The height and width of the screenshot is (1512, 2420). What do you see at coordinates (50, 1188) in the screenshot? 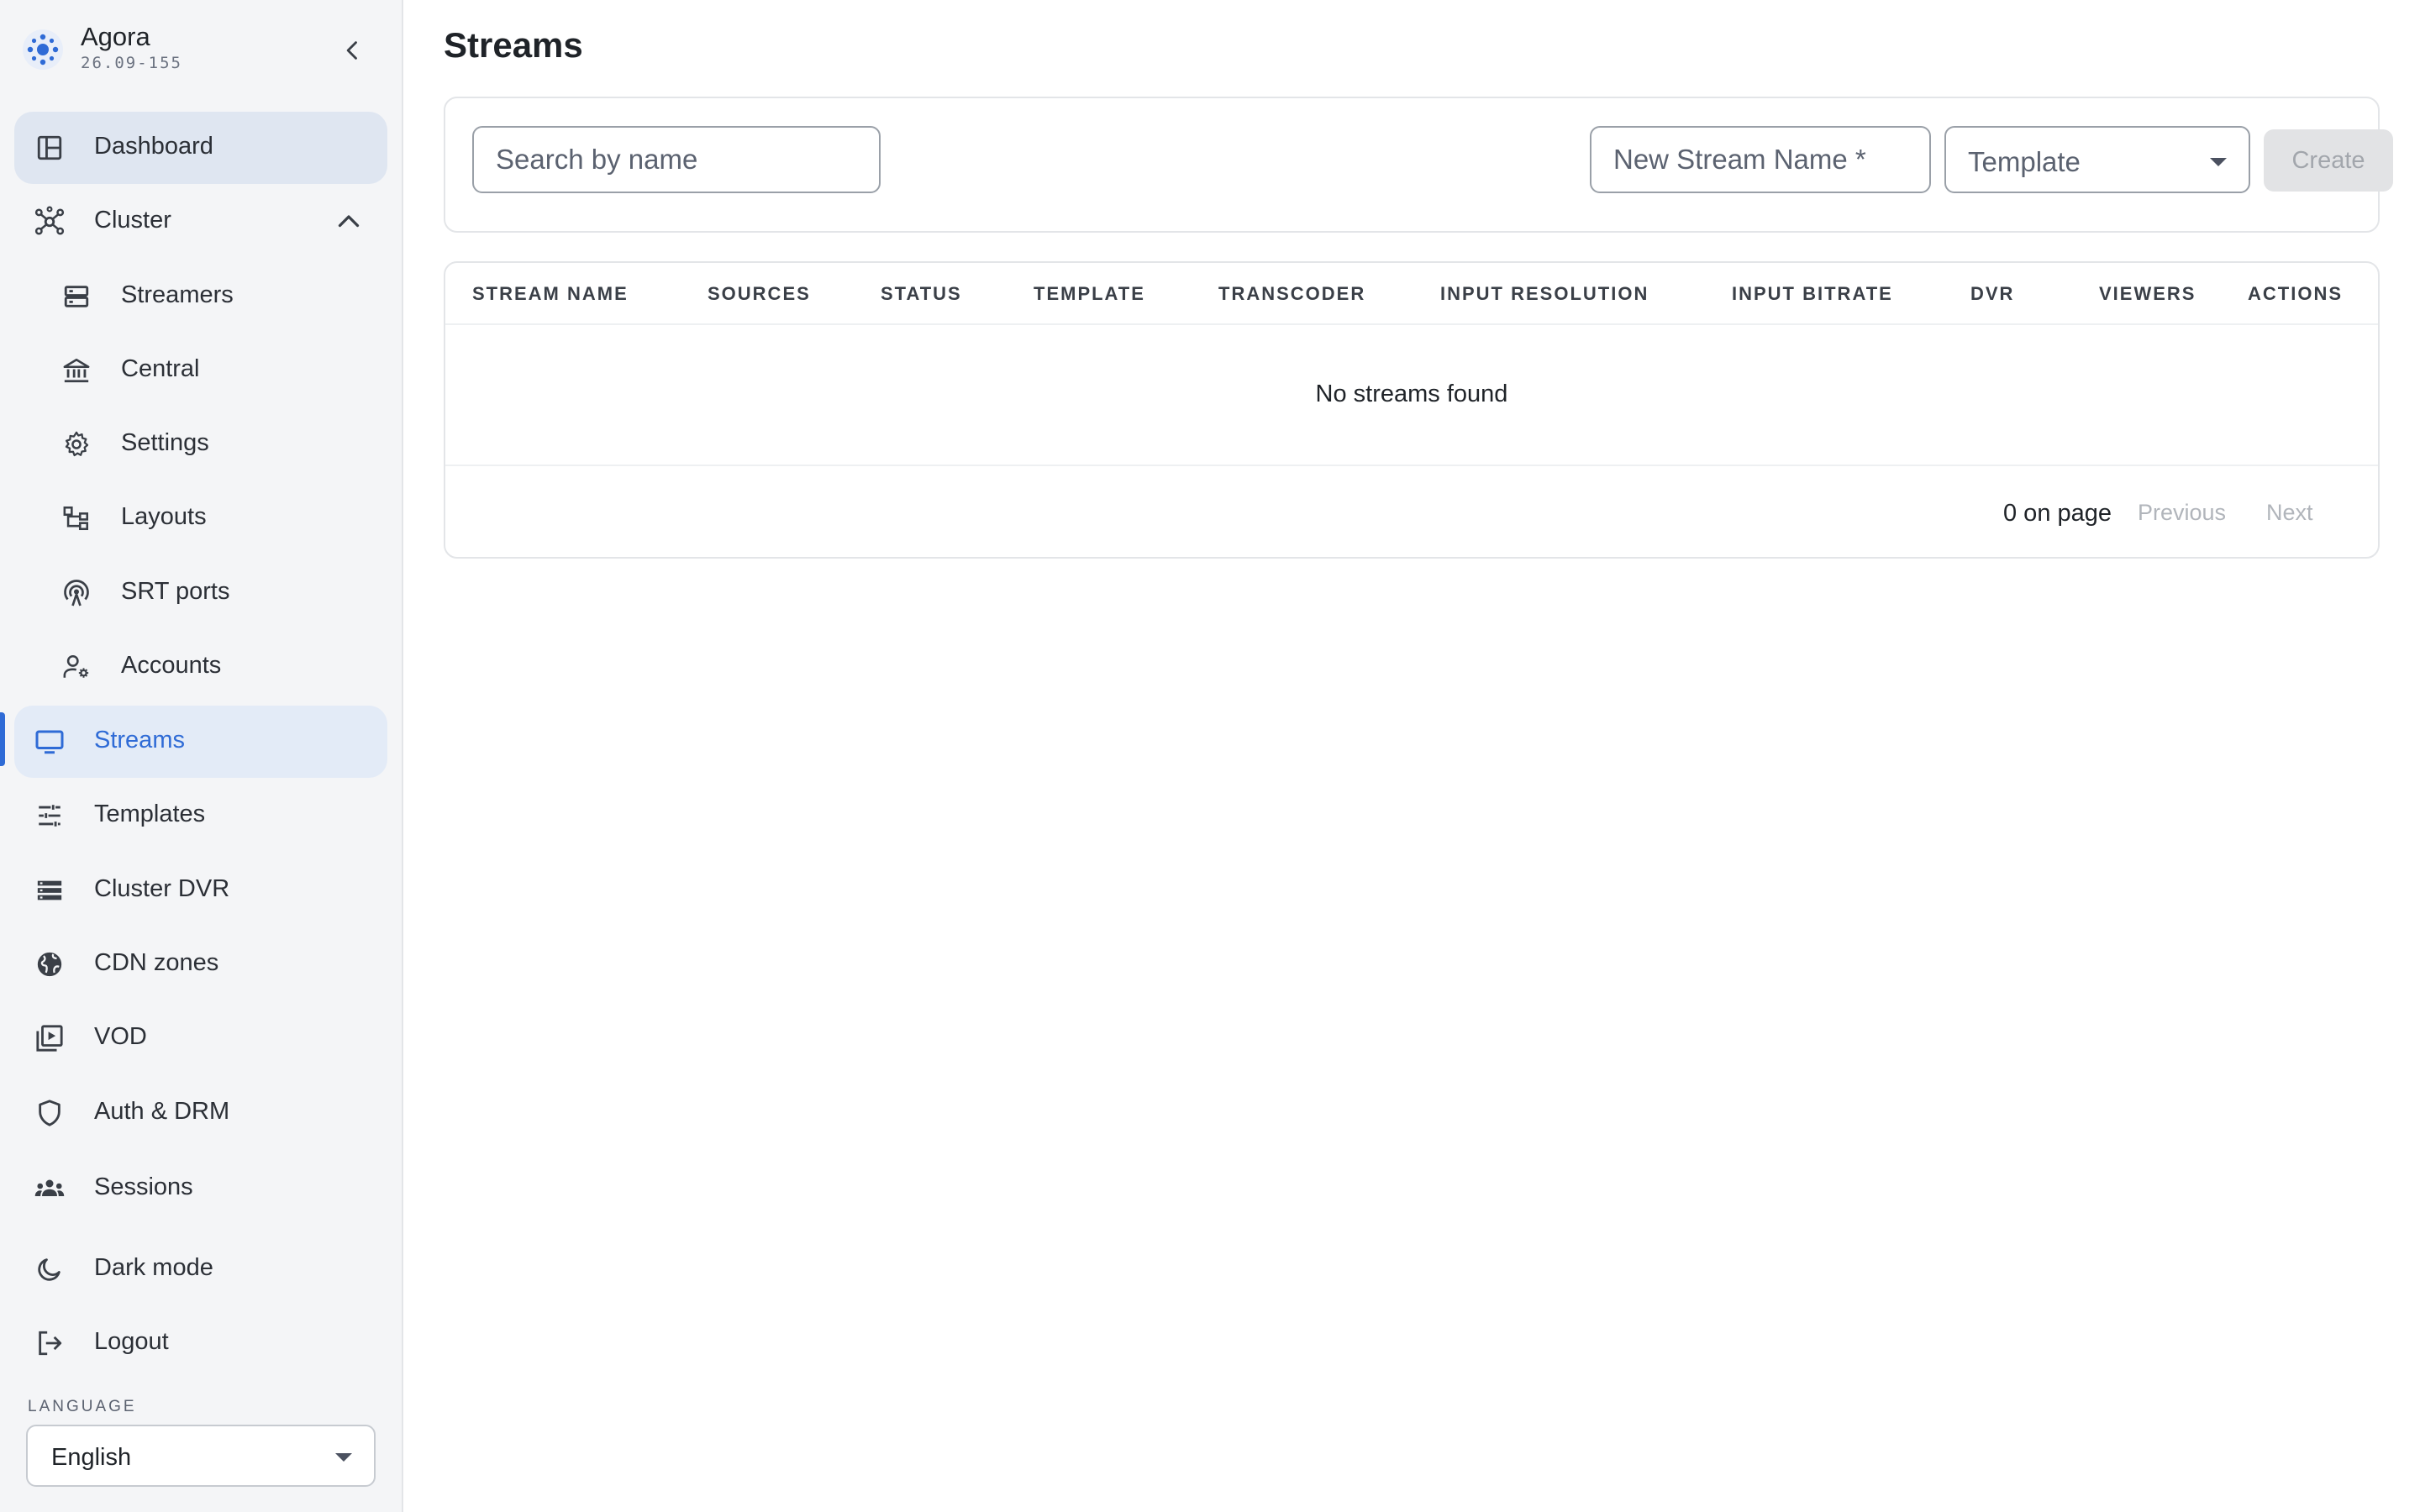
I see `group-icon` at bounding box center [50, 1188].